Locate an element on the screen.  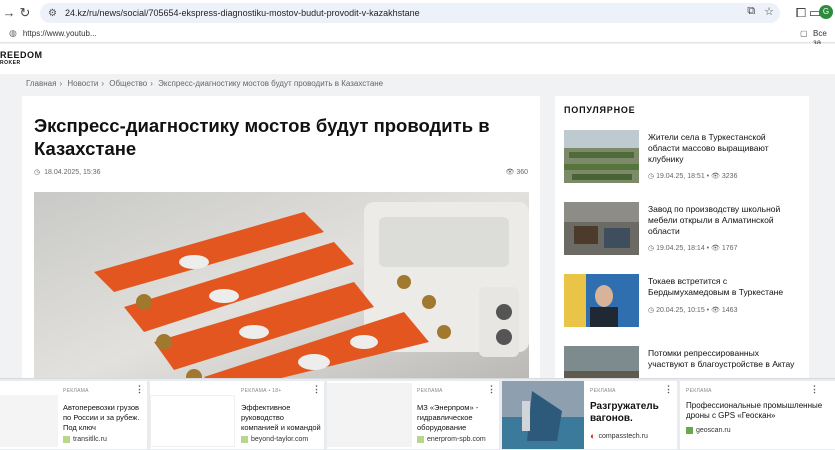
popular-item-meta: ◷ 20.04.25, 10:15 • 👁 1463 is located at coordinates (693, 310).